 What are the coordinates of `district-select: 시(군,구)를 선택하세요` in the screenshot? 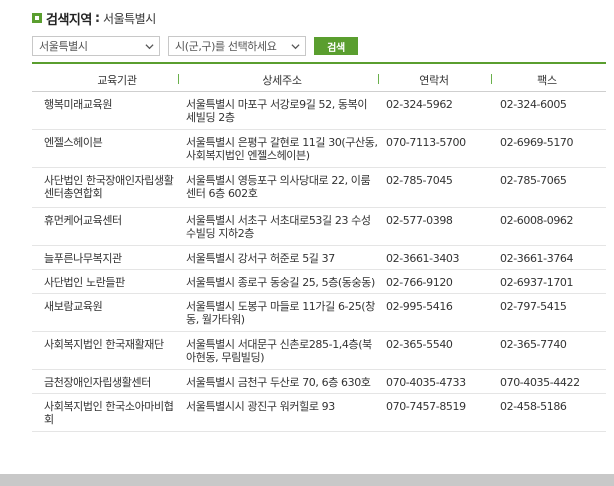 It's located at (237, 46).